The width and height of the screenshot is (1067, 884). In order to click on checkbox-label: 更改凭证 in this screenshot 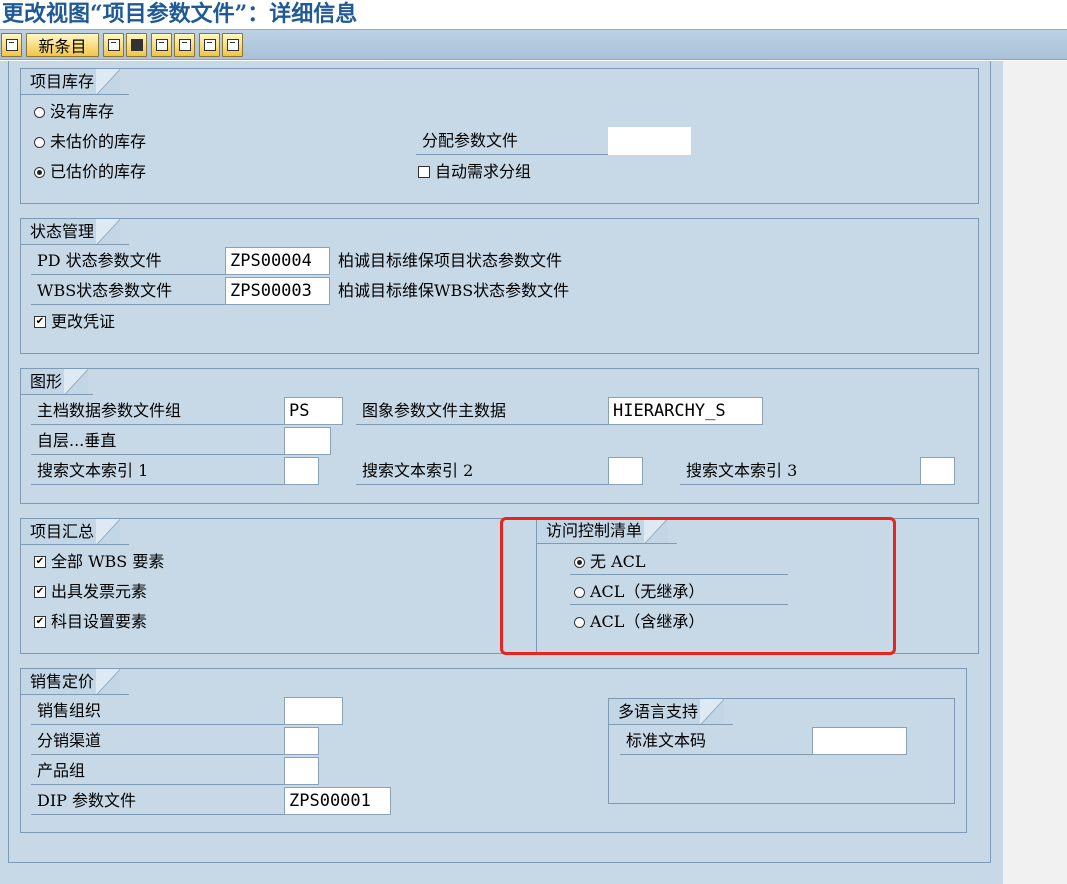, I will do `click(83, 321)`.